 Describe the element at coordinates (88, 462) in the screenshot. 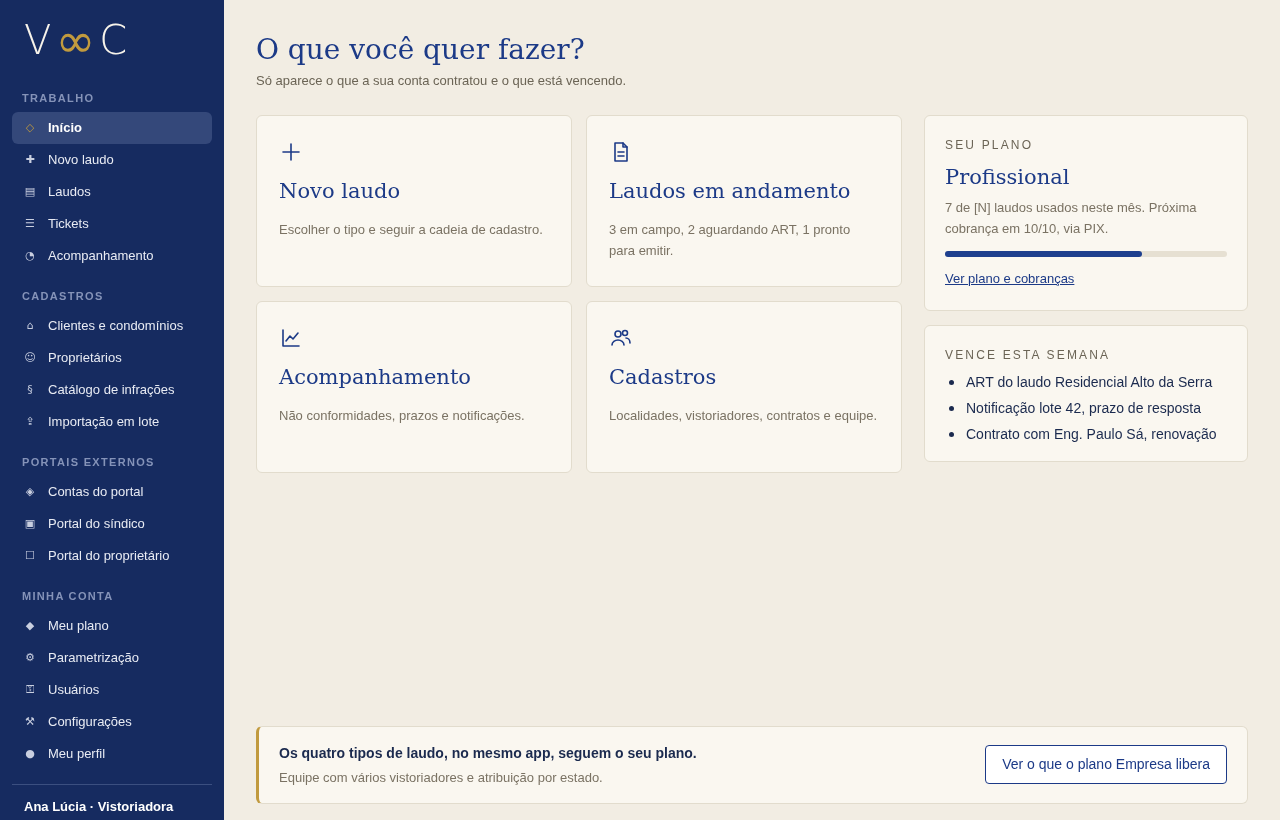

I see `section-heading: PORTAIS EXTERNOS` at that location.